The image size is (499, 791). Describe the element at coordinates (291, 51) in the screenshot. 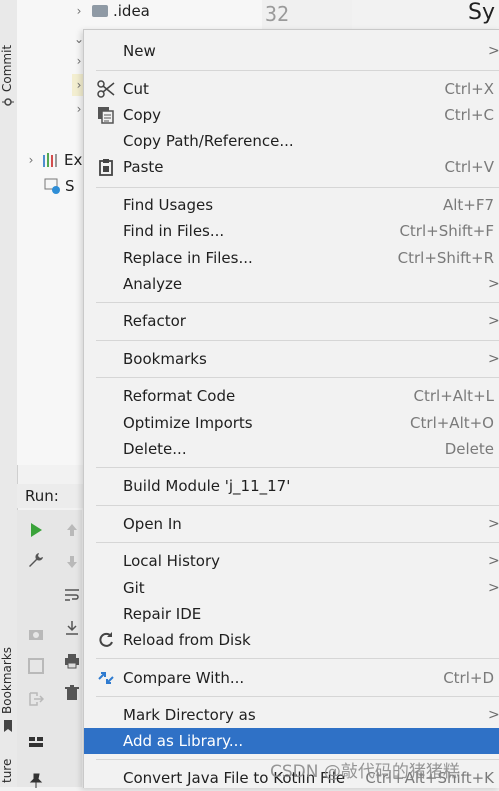

I see `menu-item-new: New >` at that location.